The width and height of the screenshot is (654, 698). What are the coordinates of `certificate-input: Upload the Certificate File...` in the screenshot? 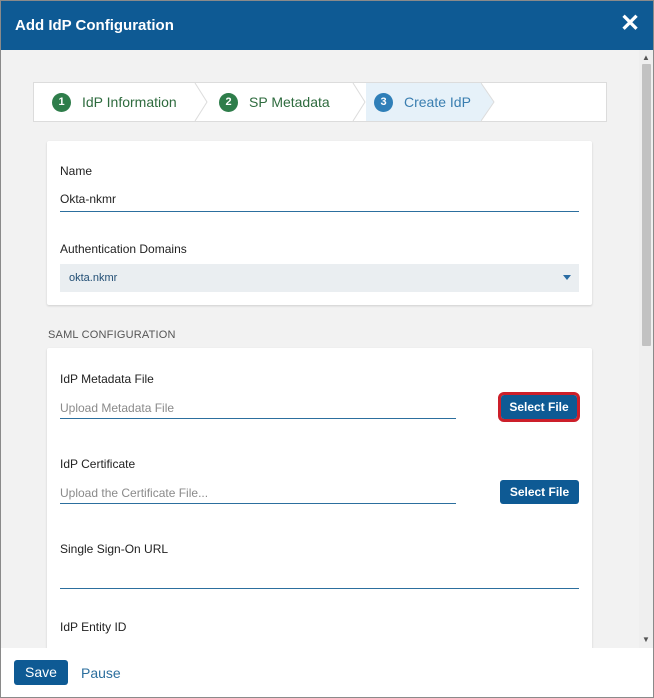 It's located at (134, 493).